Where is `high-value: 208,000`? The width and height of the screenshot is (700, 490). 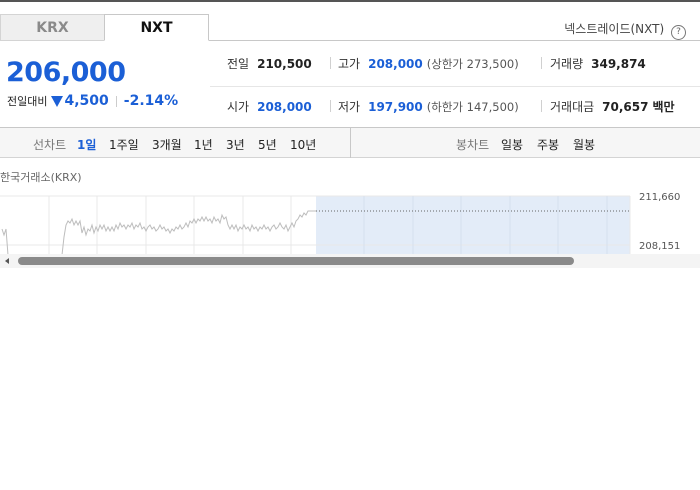 high-value: 208,000 is located at coordinates (395, 63).